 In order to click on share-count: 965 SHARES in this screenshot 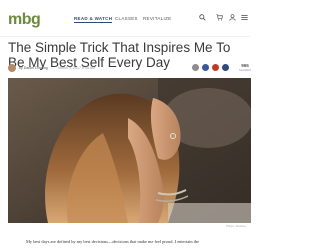, I will do `click(245, 67)`.